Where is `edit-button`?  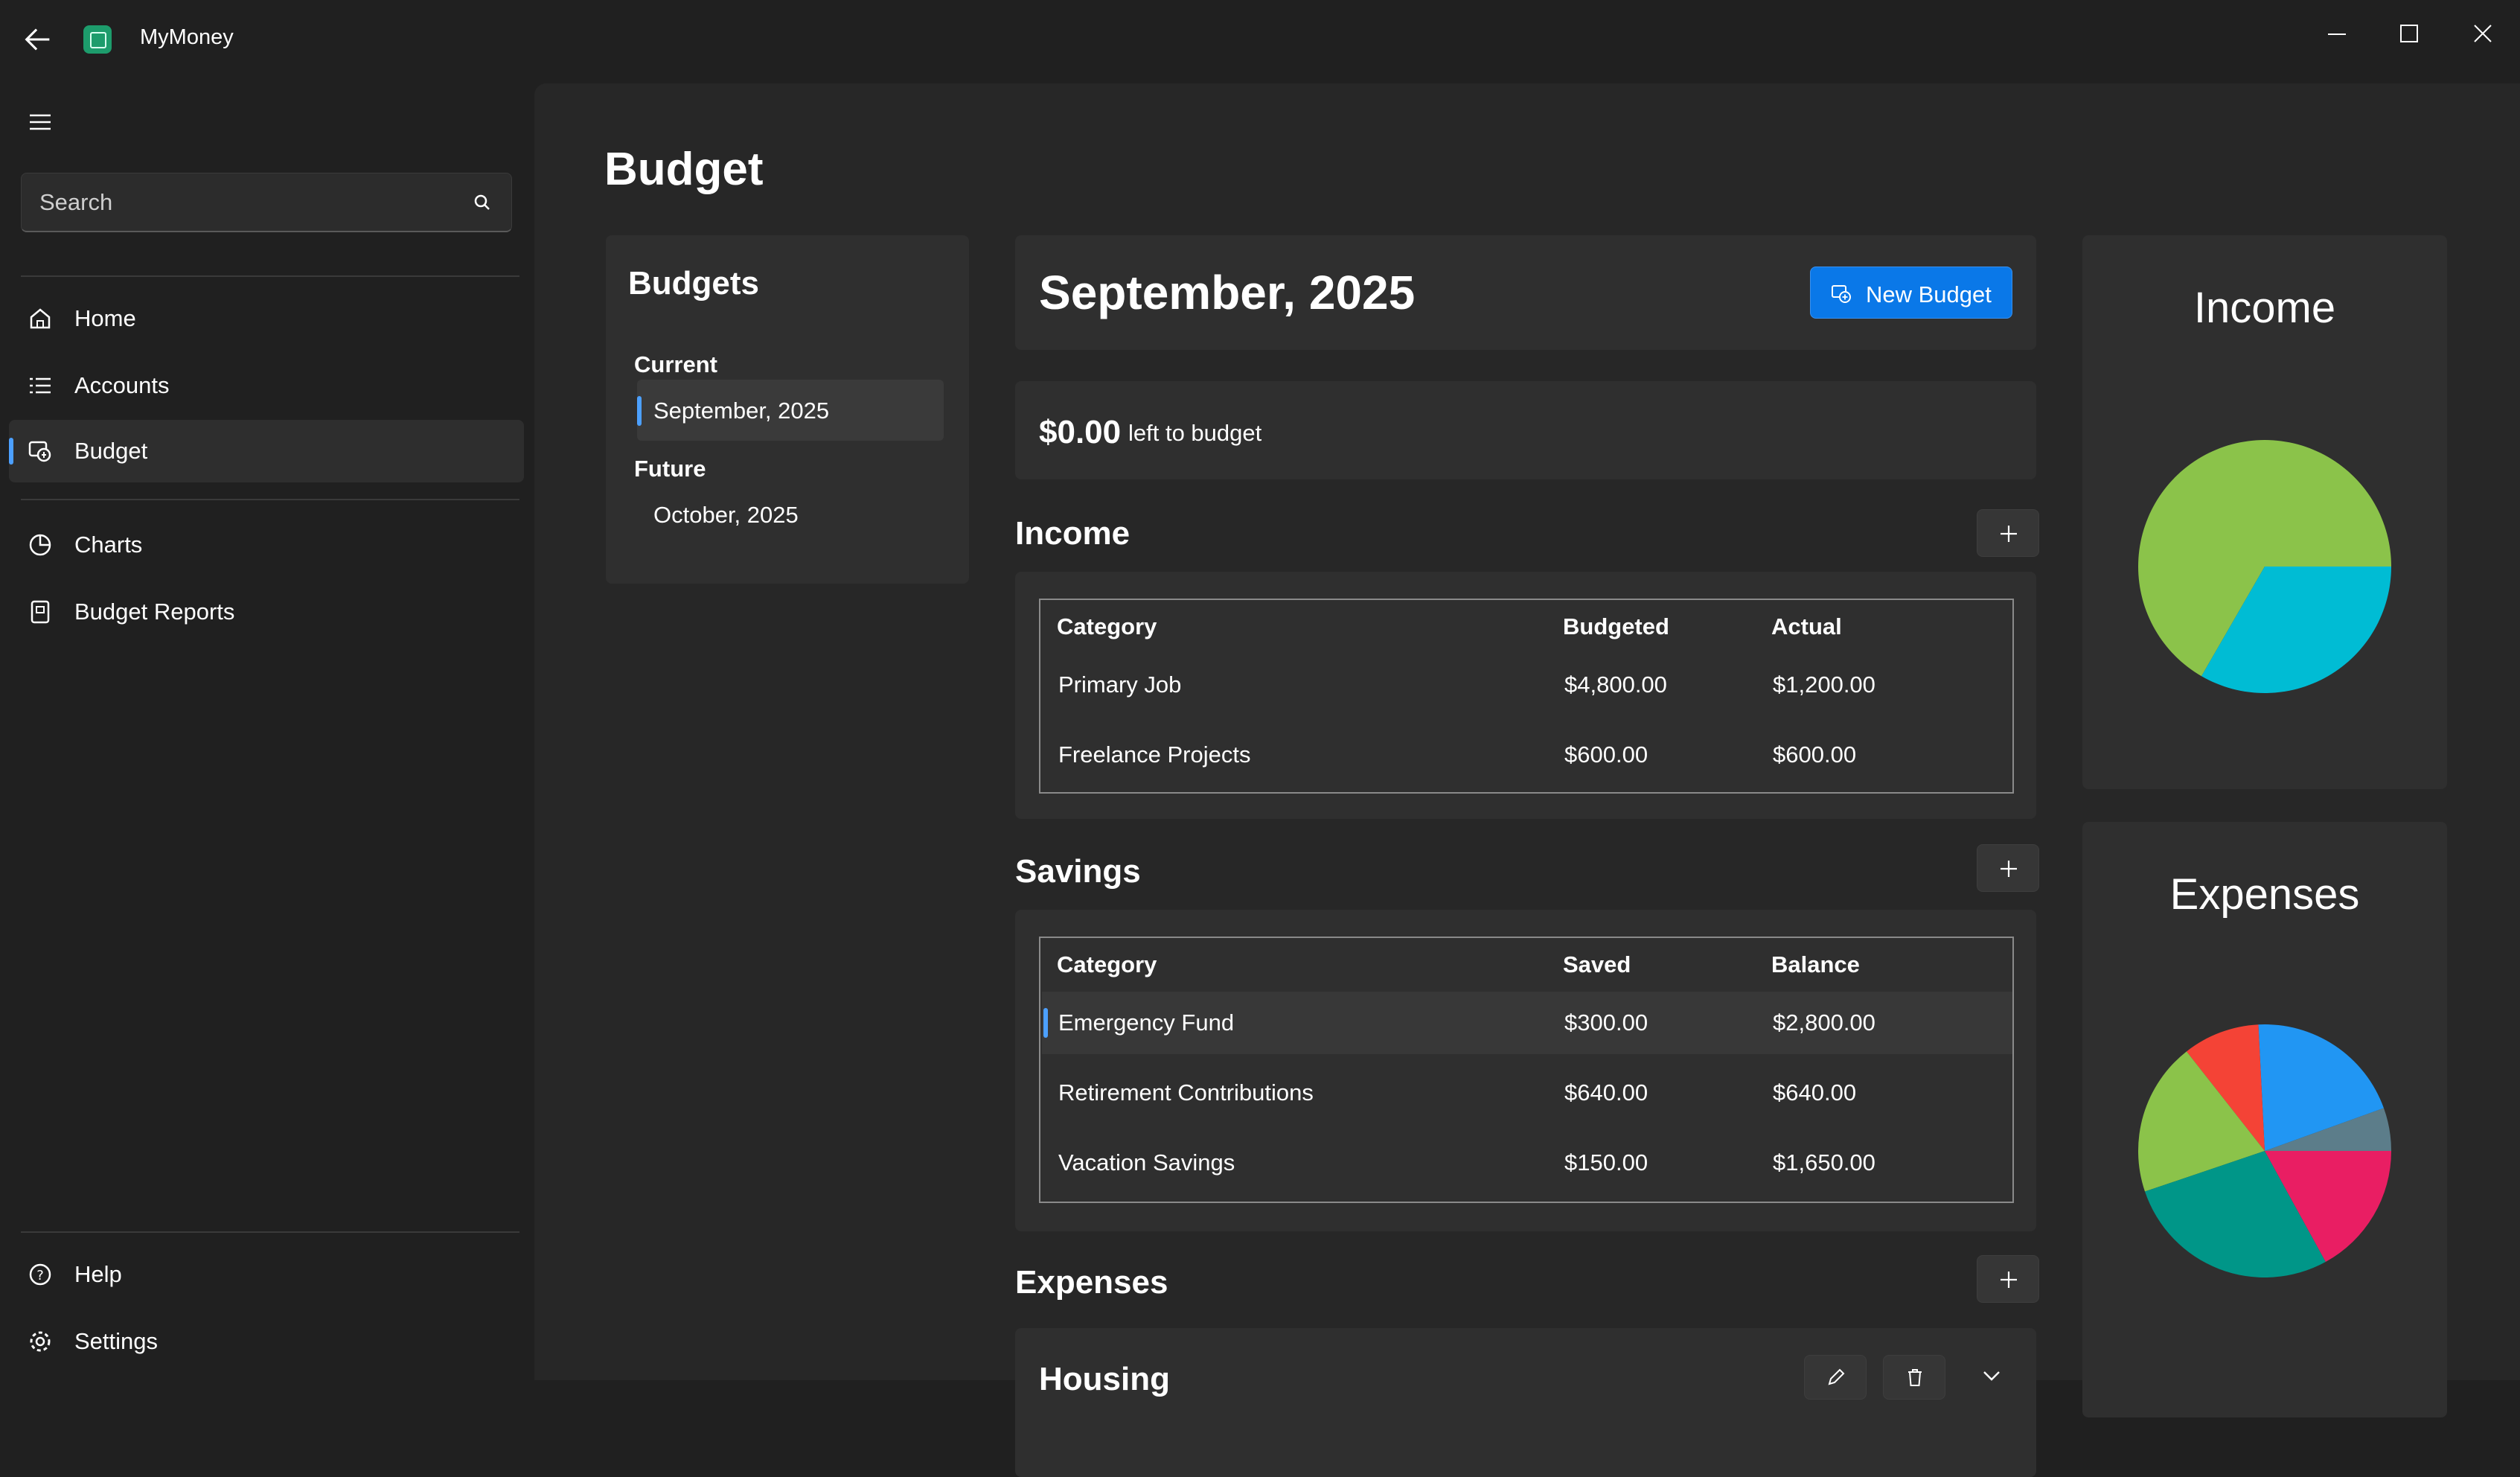
edit-button is located at coordinates (1835, 1377).